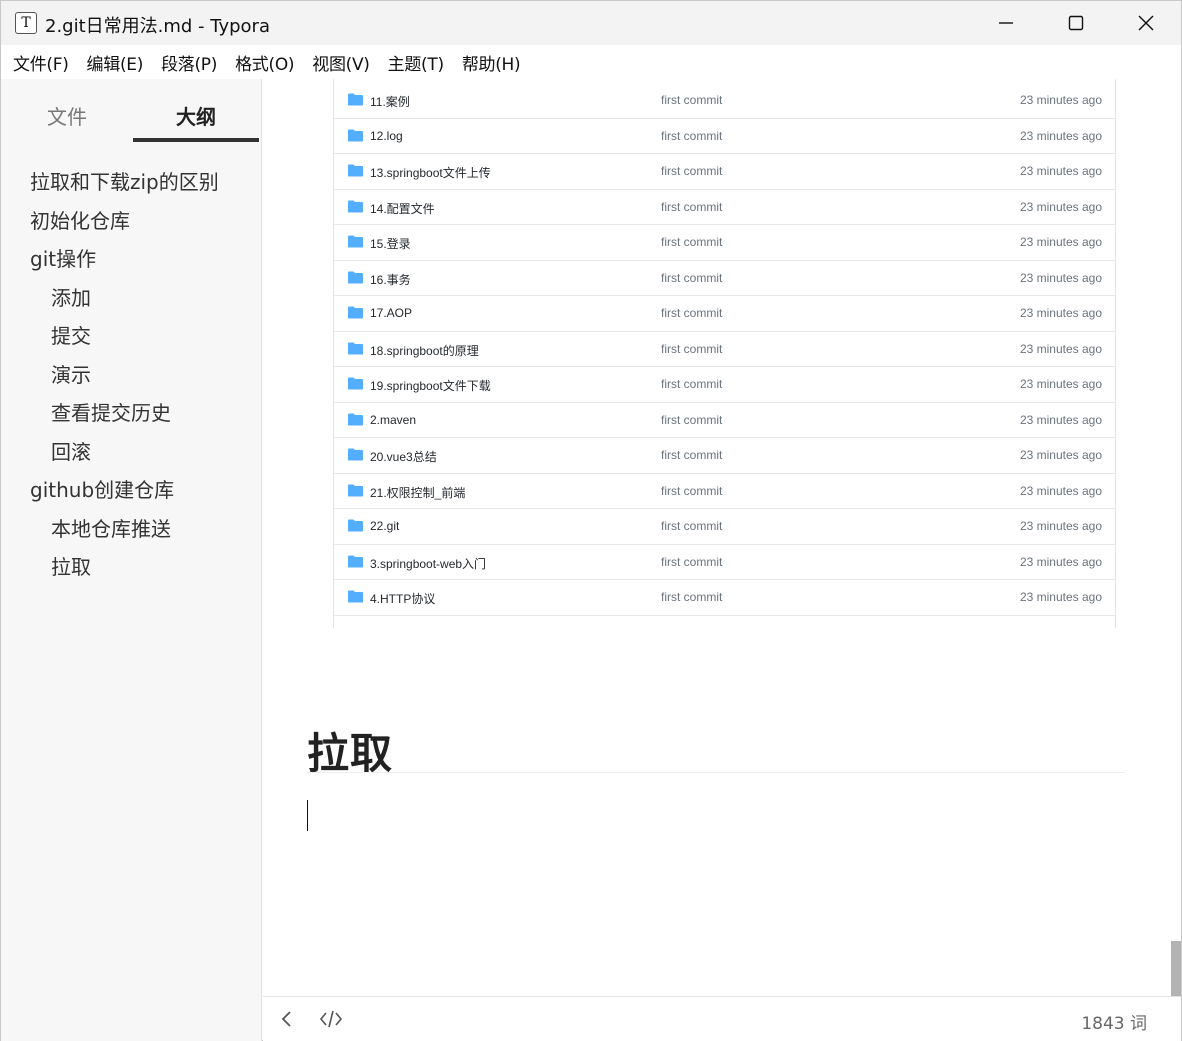 The width and height of the screenshot is (1182, 1041). I want to click on close-button, so click(1146, 23).